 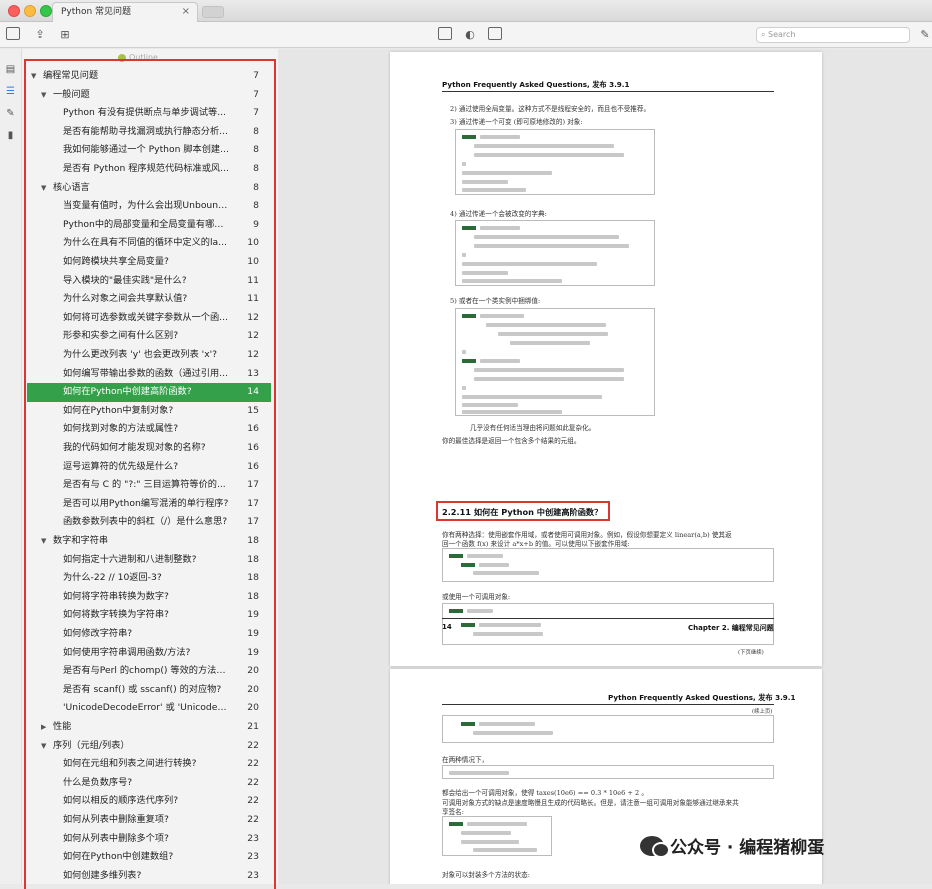 I want to click on outline-item-label: 一般问题, so click(x=71, y=94).